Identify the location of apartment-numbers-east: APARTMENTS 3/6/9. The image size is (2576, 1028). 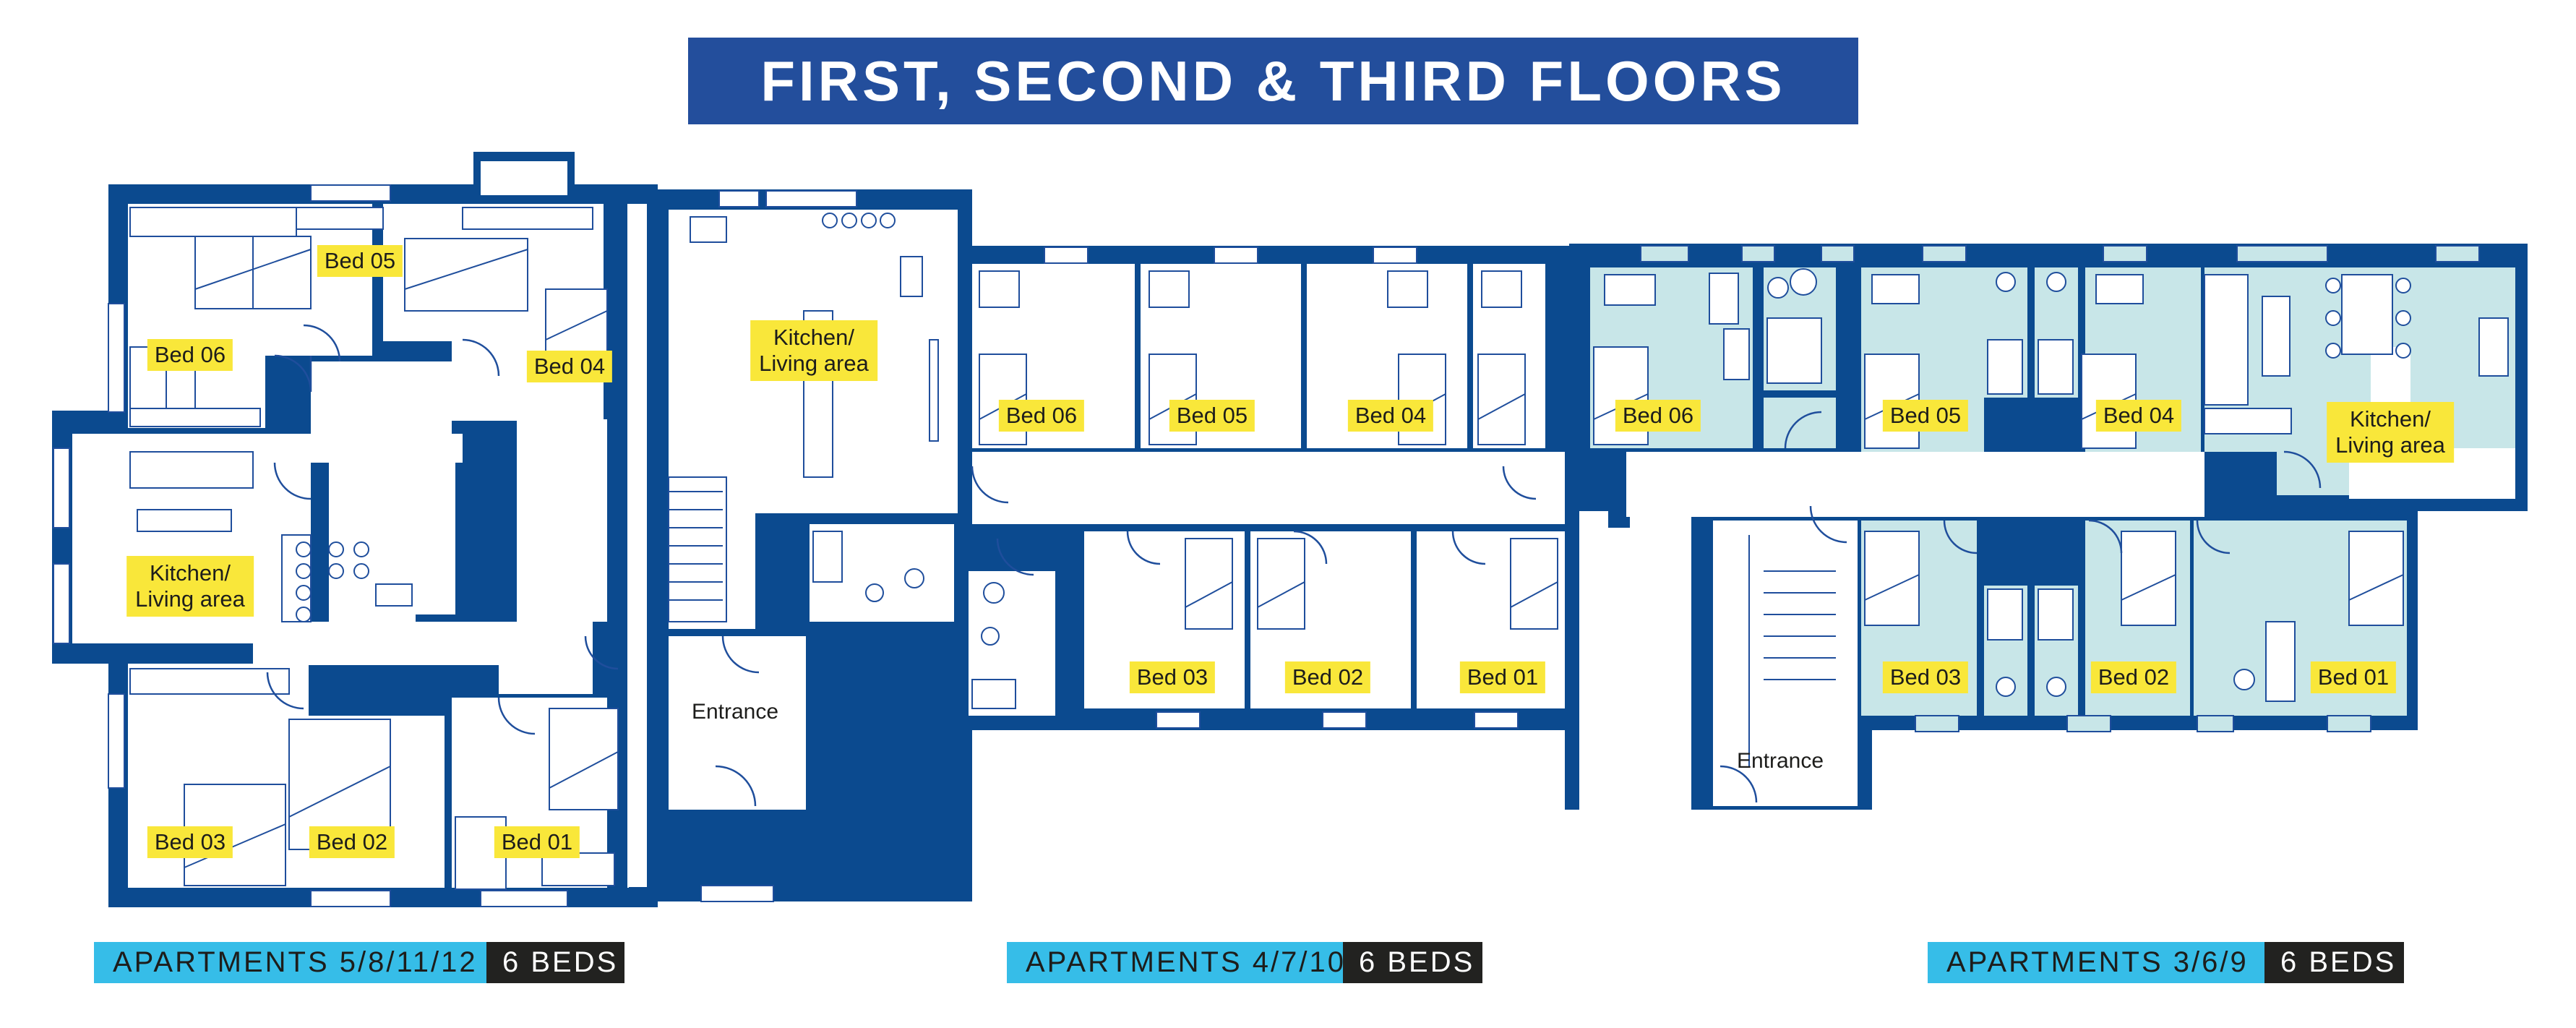
(2096, 962).